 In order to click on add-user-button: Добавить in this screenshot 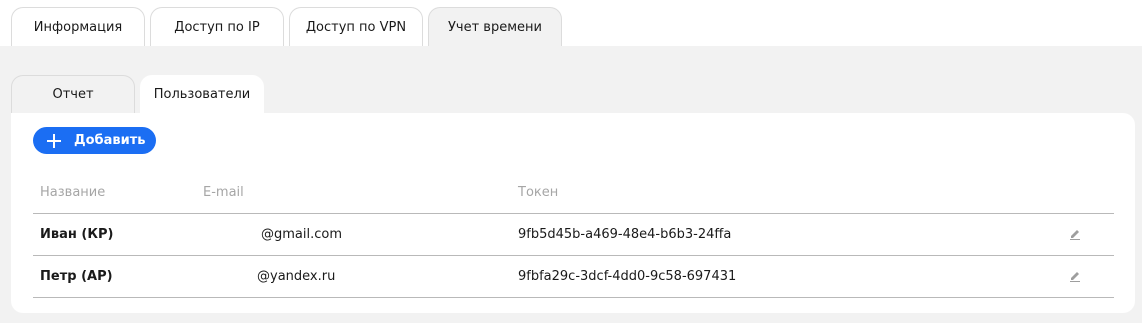, I will do `click(94, 140)`.